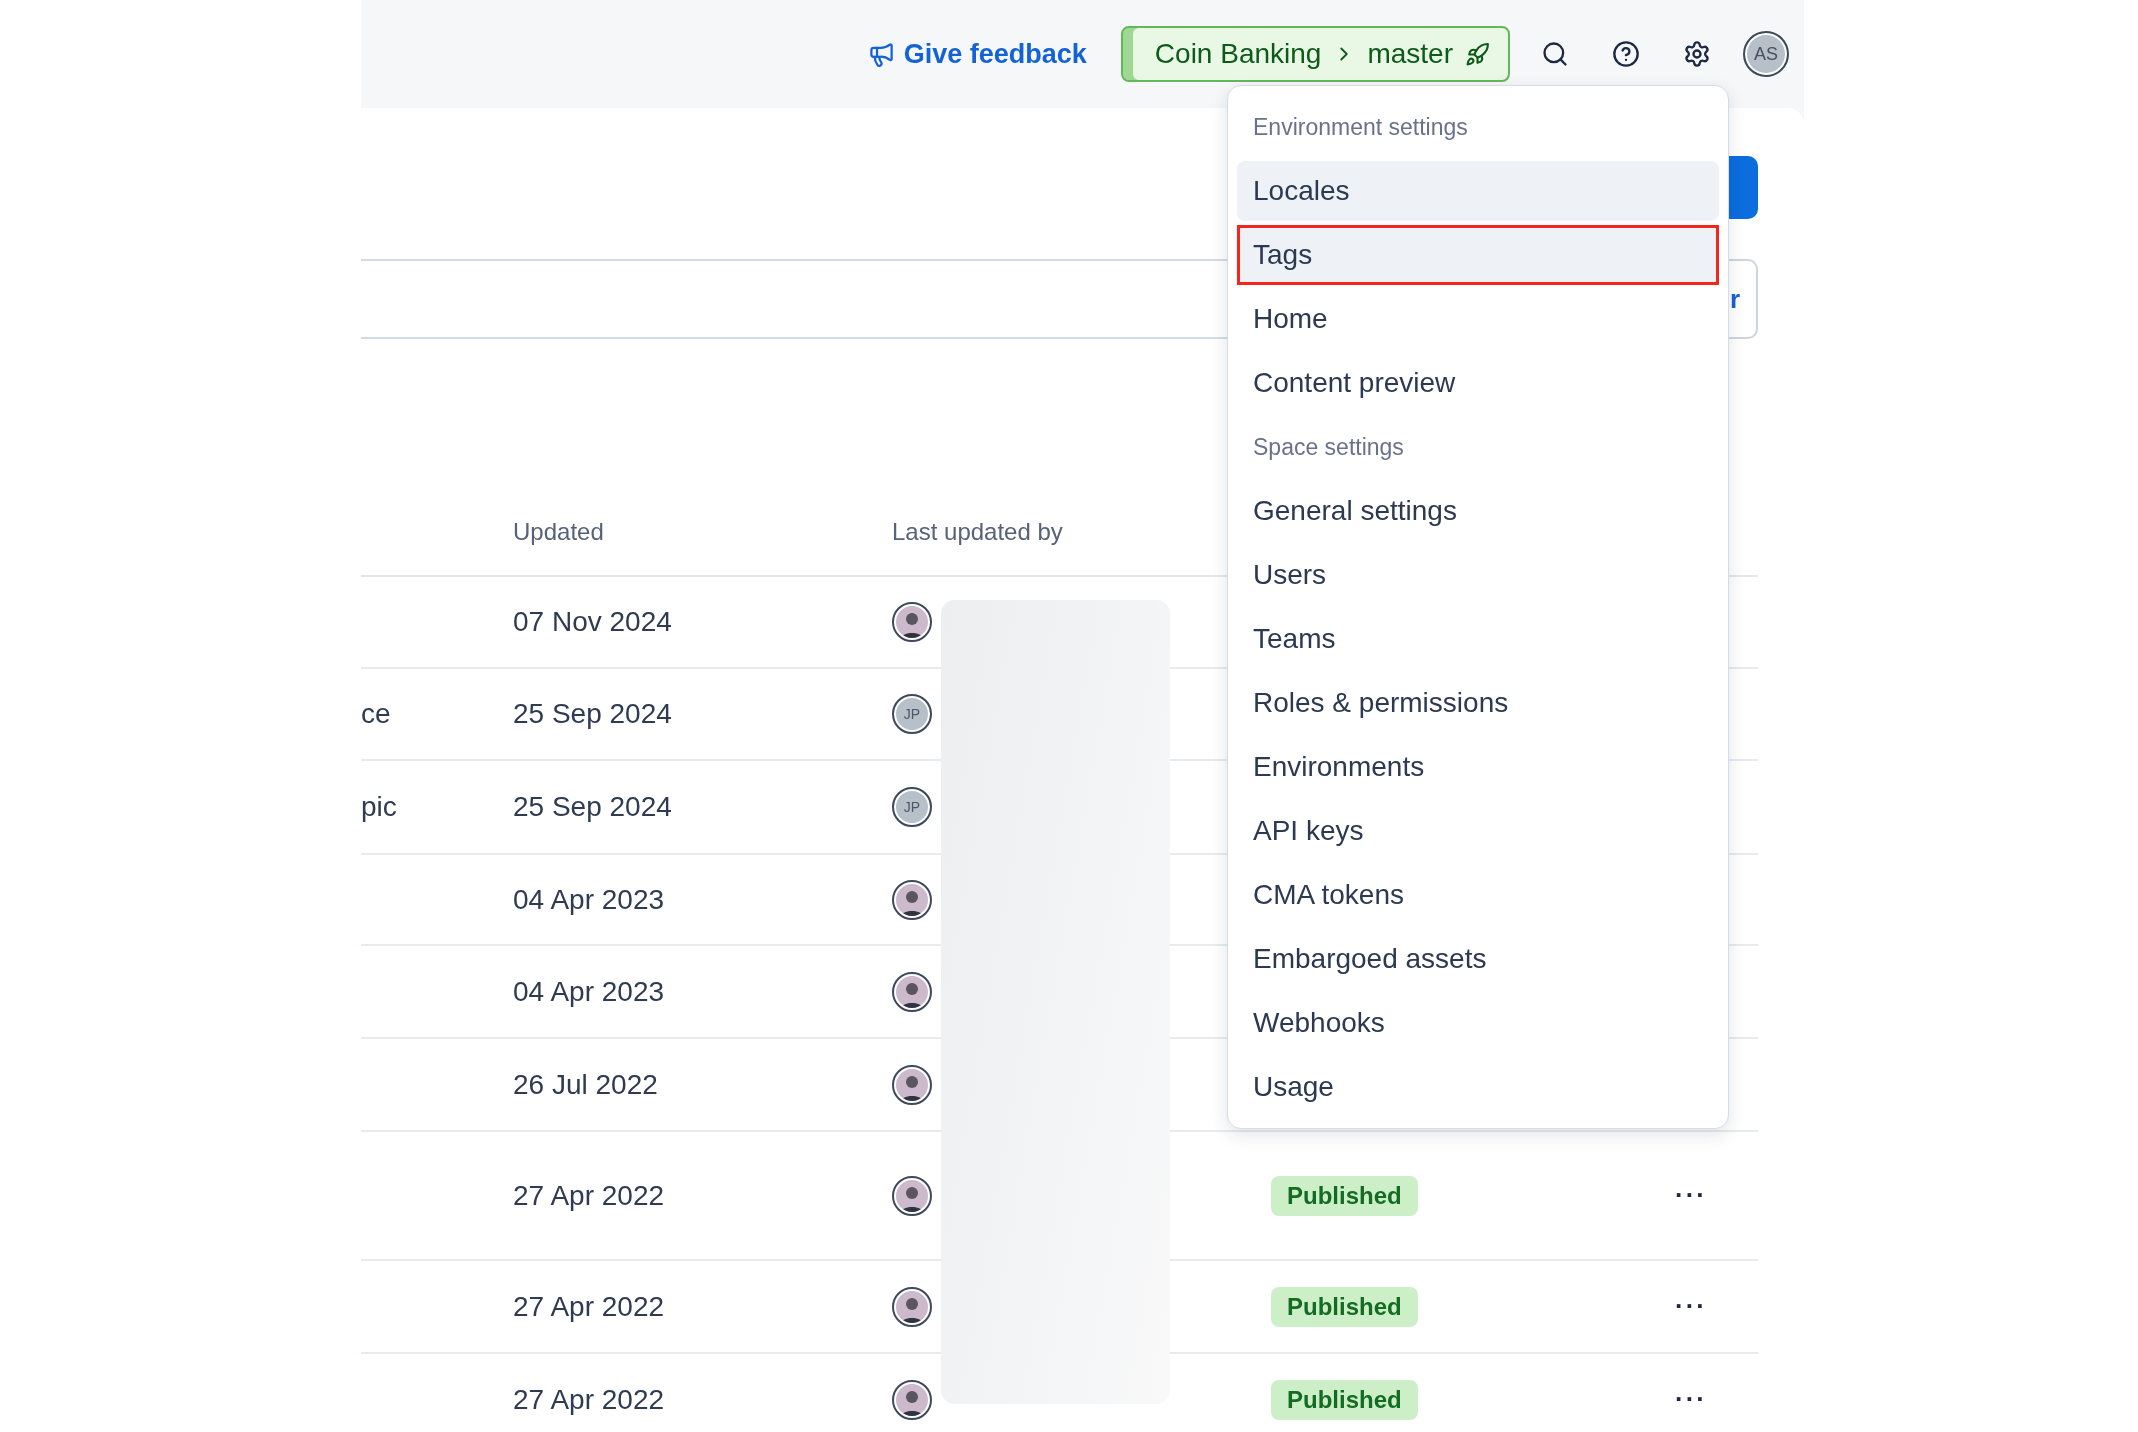 The height and width of the screenshot is (1432, 2138). I want to click on search-icon, so click(1555, 54).